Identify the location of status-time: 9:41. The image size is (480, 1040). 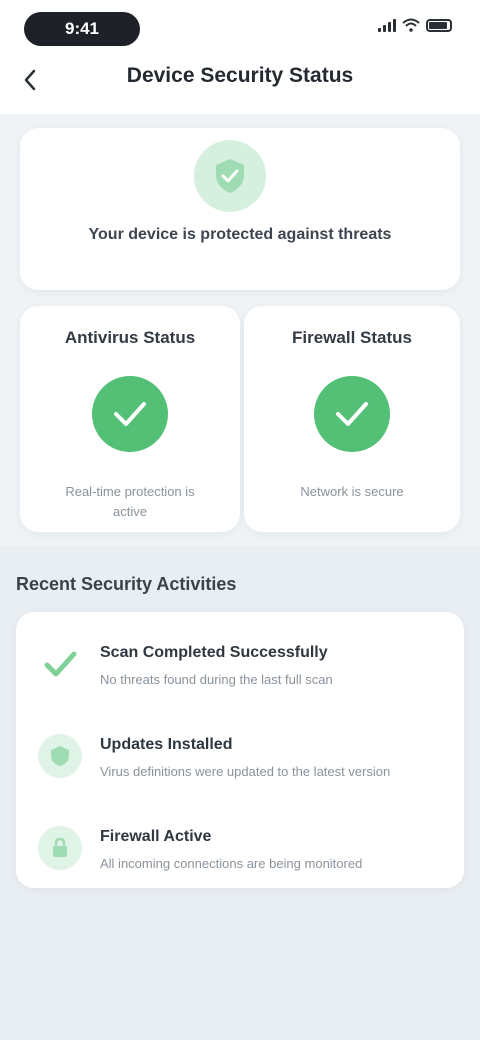
(82, 29).